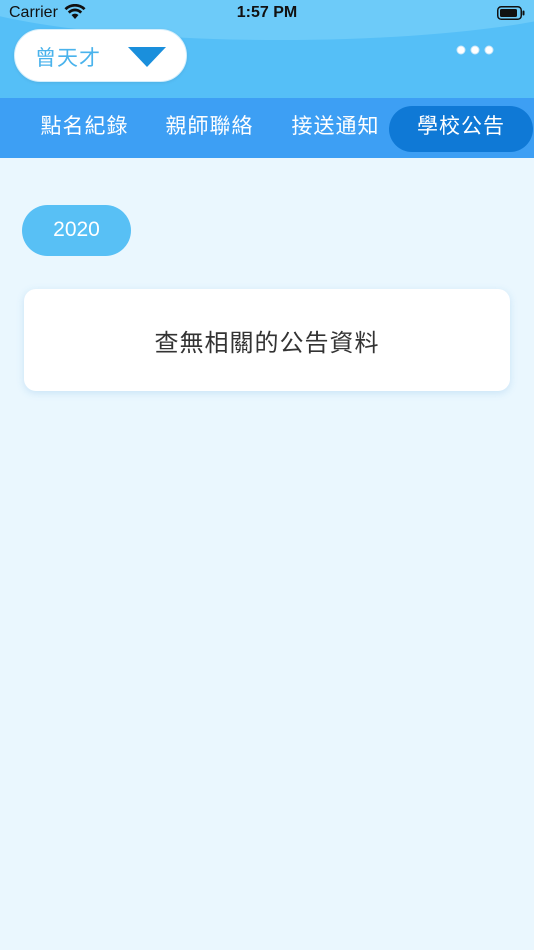  I want to click on tab-pickup-notice: 接送通知, so click(335, 128).